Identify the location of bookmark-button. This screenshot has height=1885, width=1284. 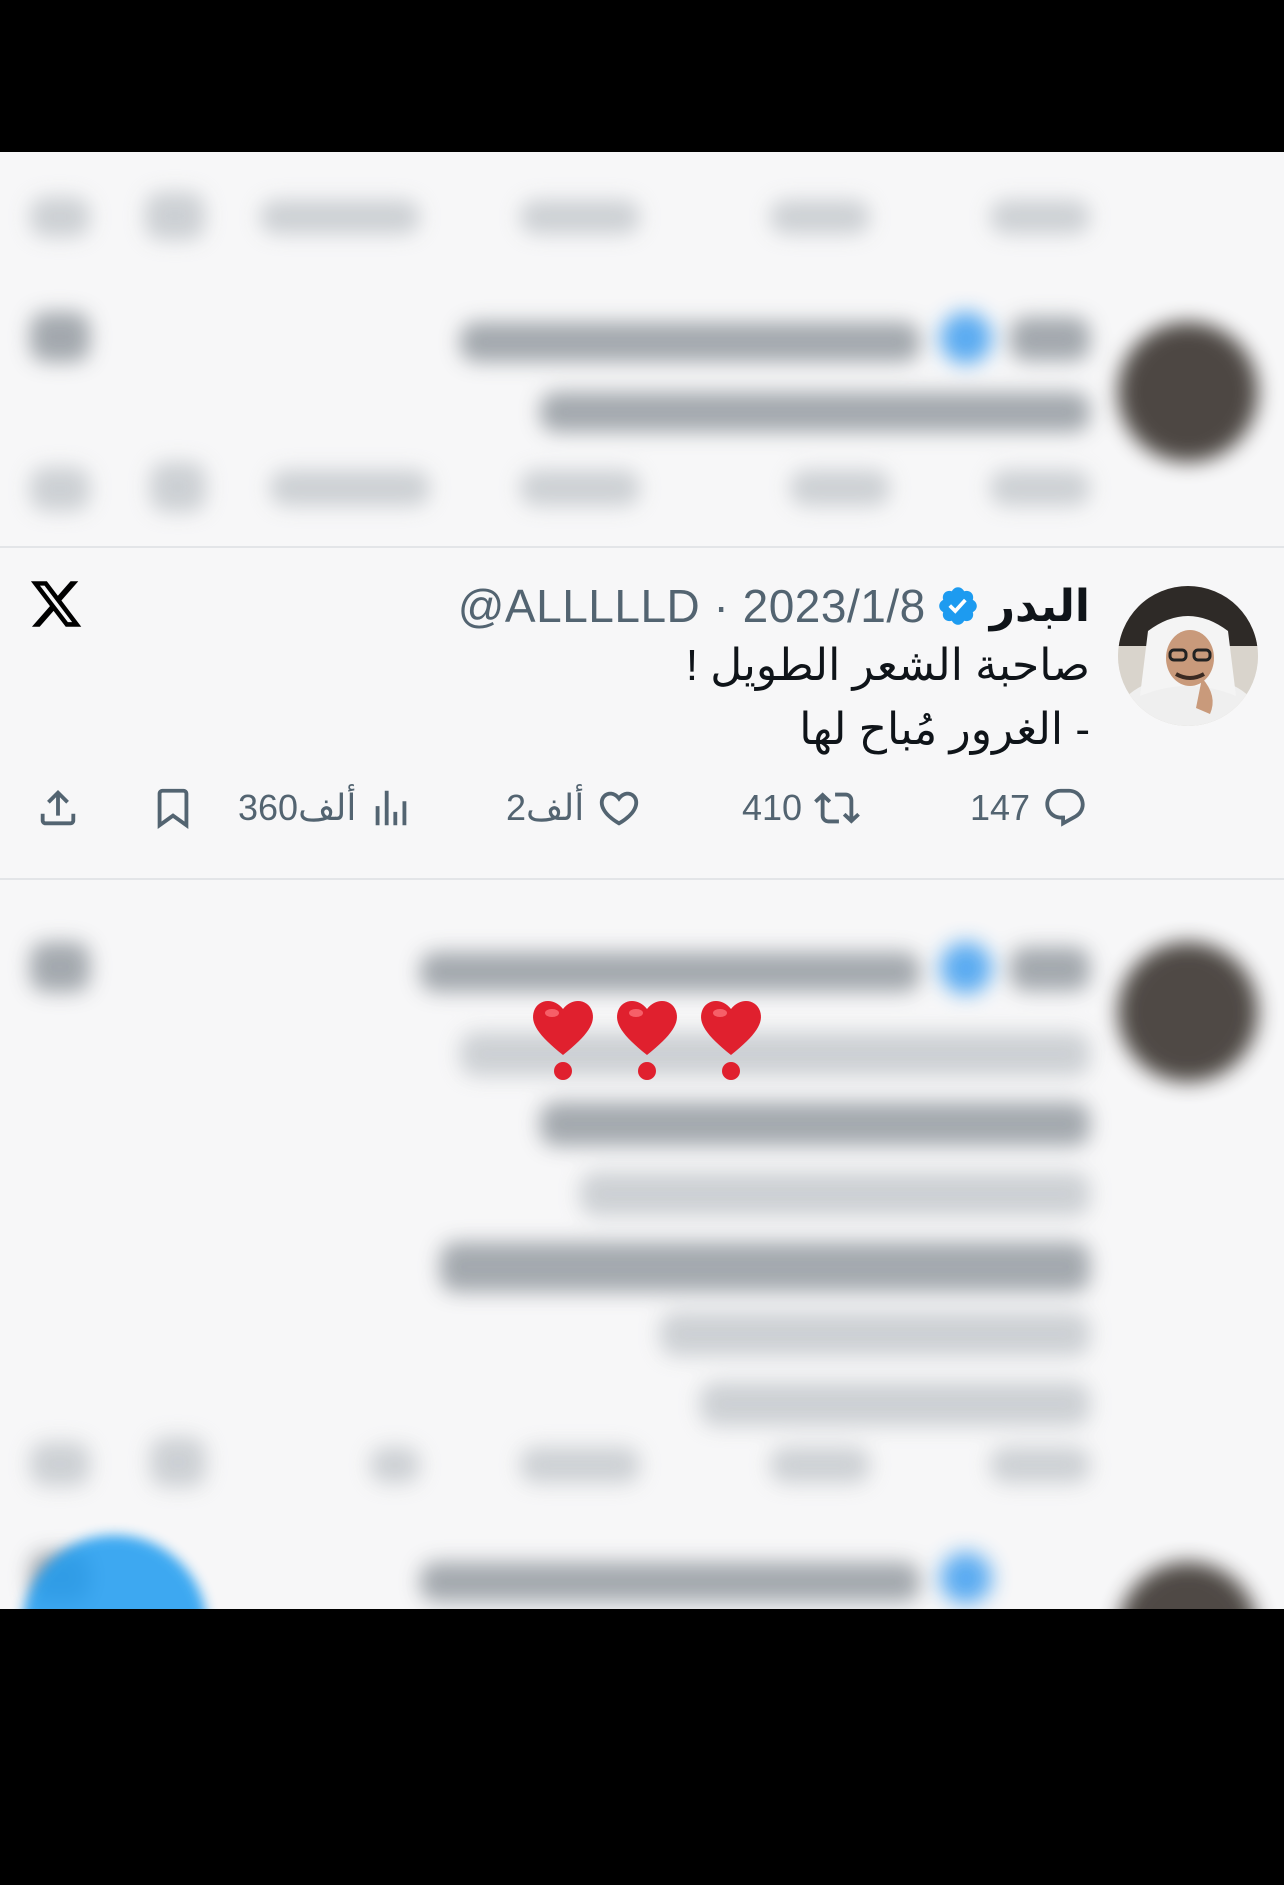
(173, 808).